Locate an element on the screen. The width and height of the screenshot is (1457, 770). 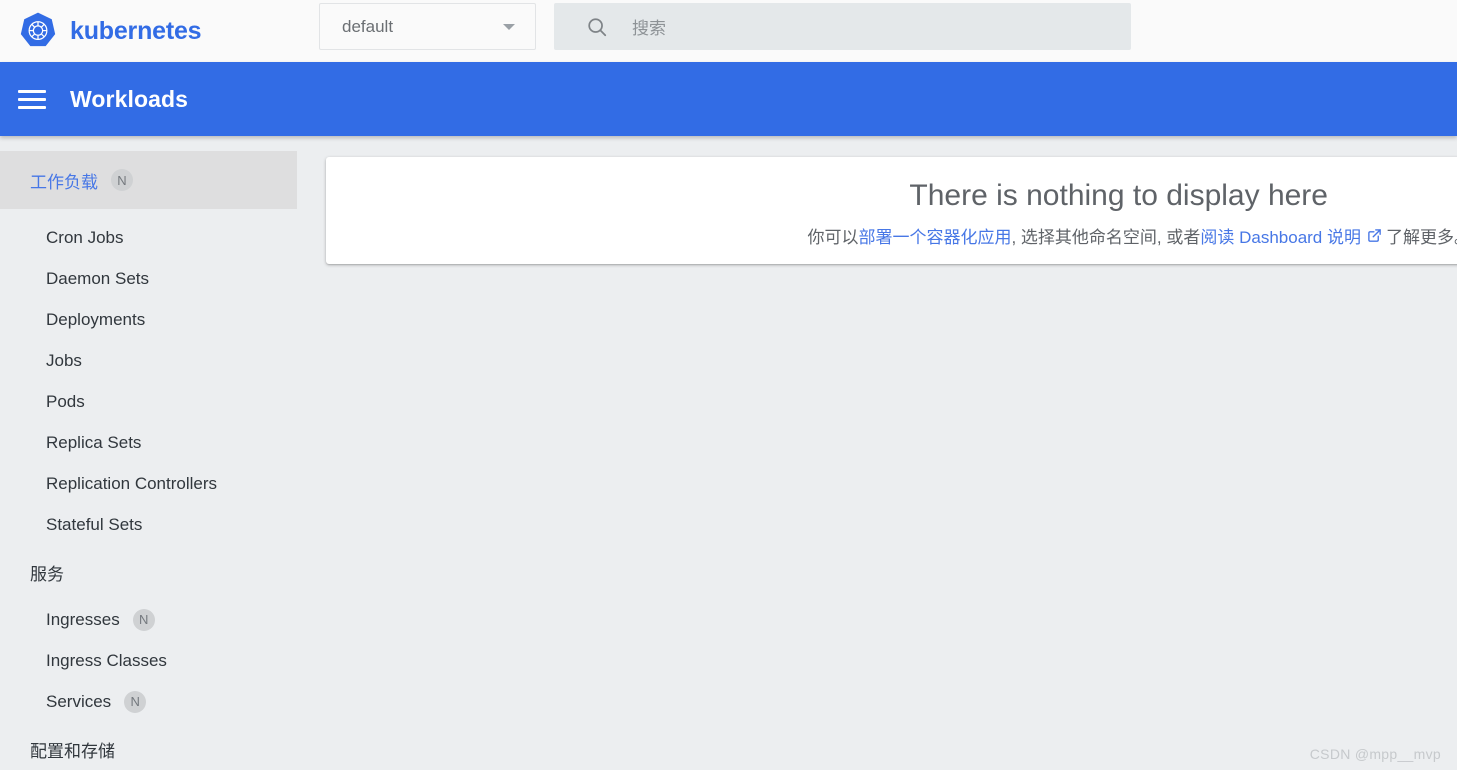
external-link-icon is located at coordinates (1374, 235).